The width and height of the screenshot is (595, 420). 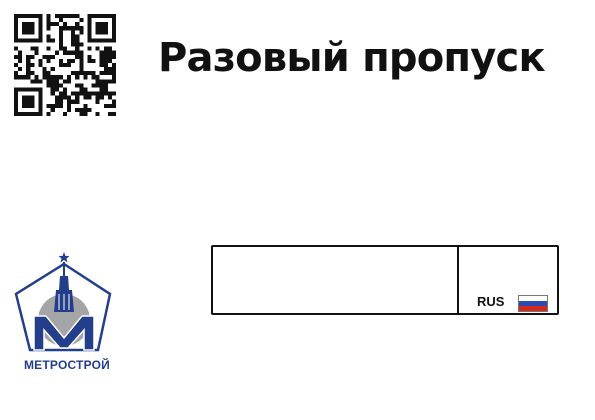 I want to click on page-title: Разовый пропуск, so click(x=352, y=58).